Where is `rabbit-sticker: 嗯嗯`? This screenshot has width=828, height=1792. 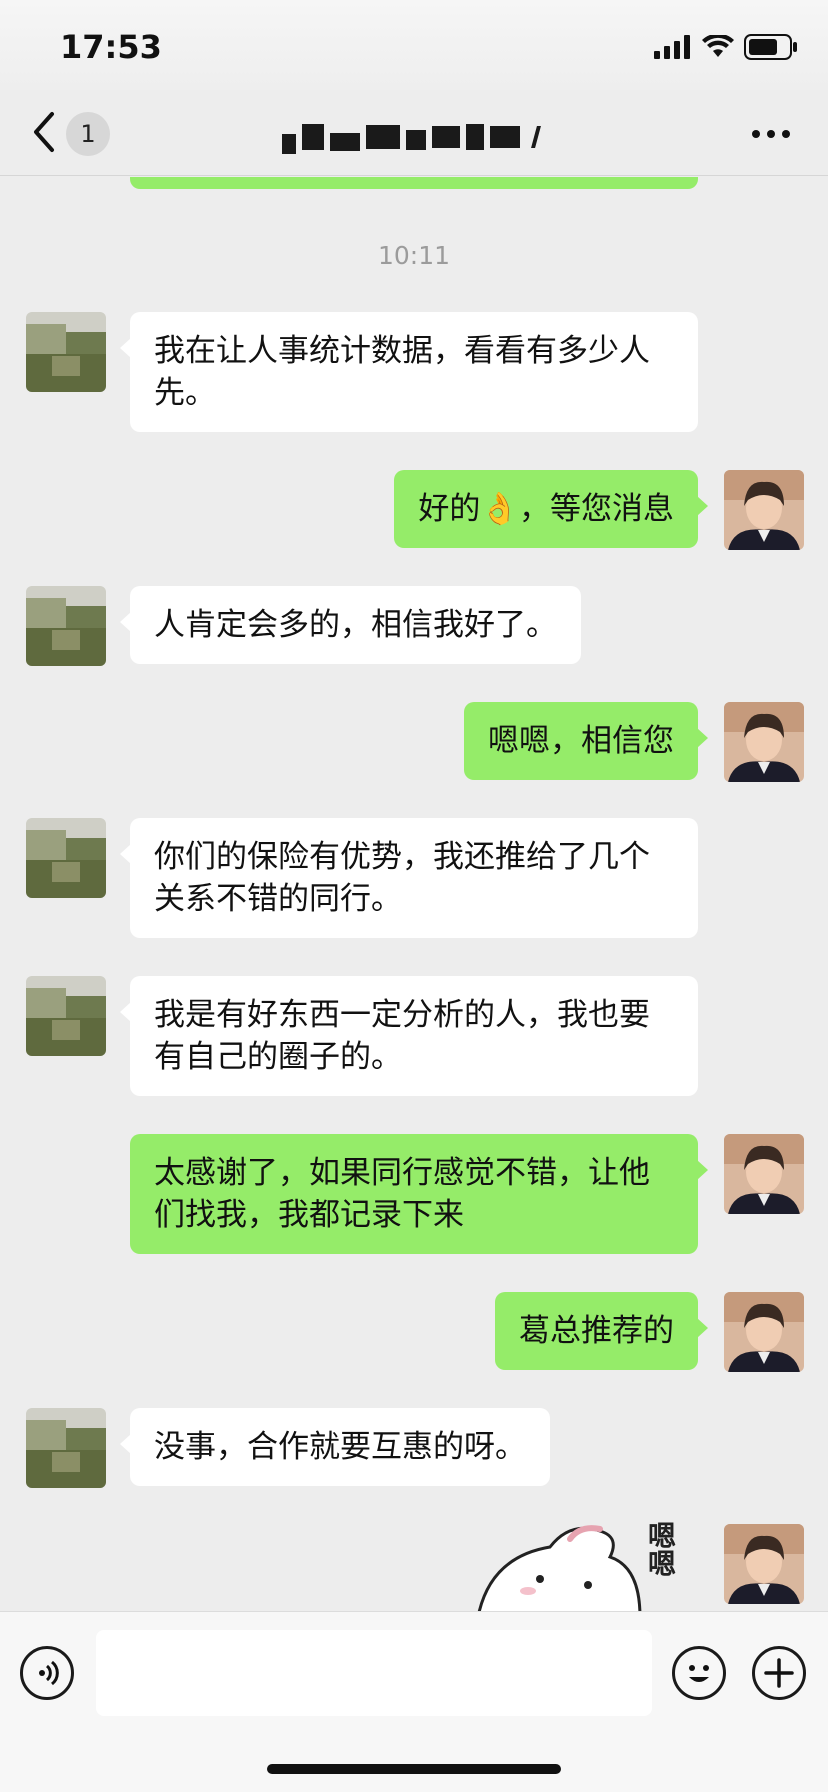
rabbit-sticker: 嗯嗯 is located at coordinates (585, 1564).